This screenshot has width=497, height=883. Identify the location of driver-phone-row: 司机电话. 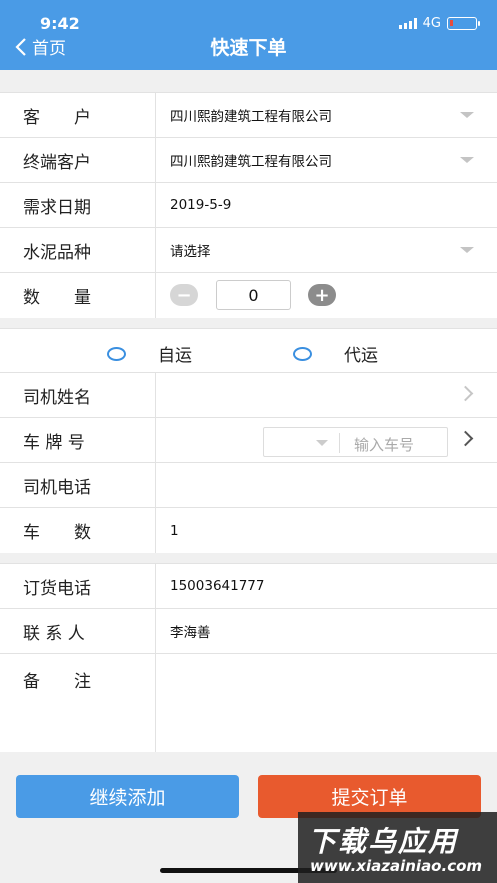
(248, 485).